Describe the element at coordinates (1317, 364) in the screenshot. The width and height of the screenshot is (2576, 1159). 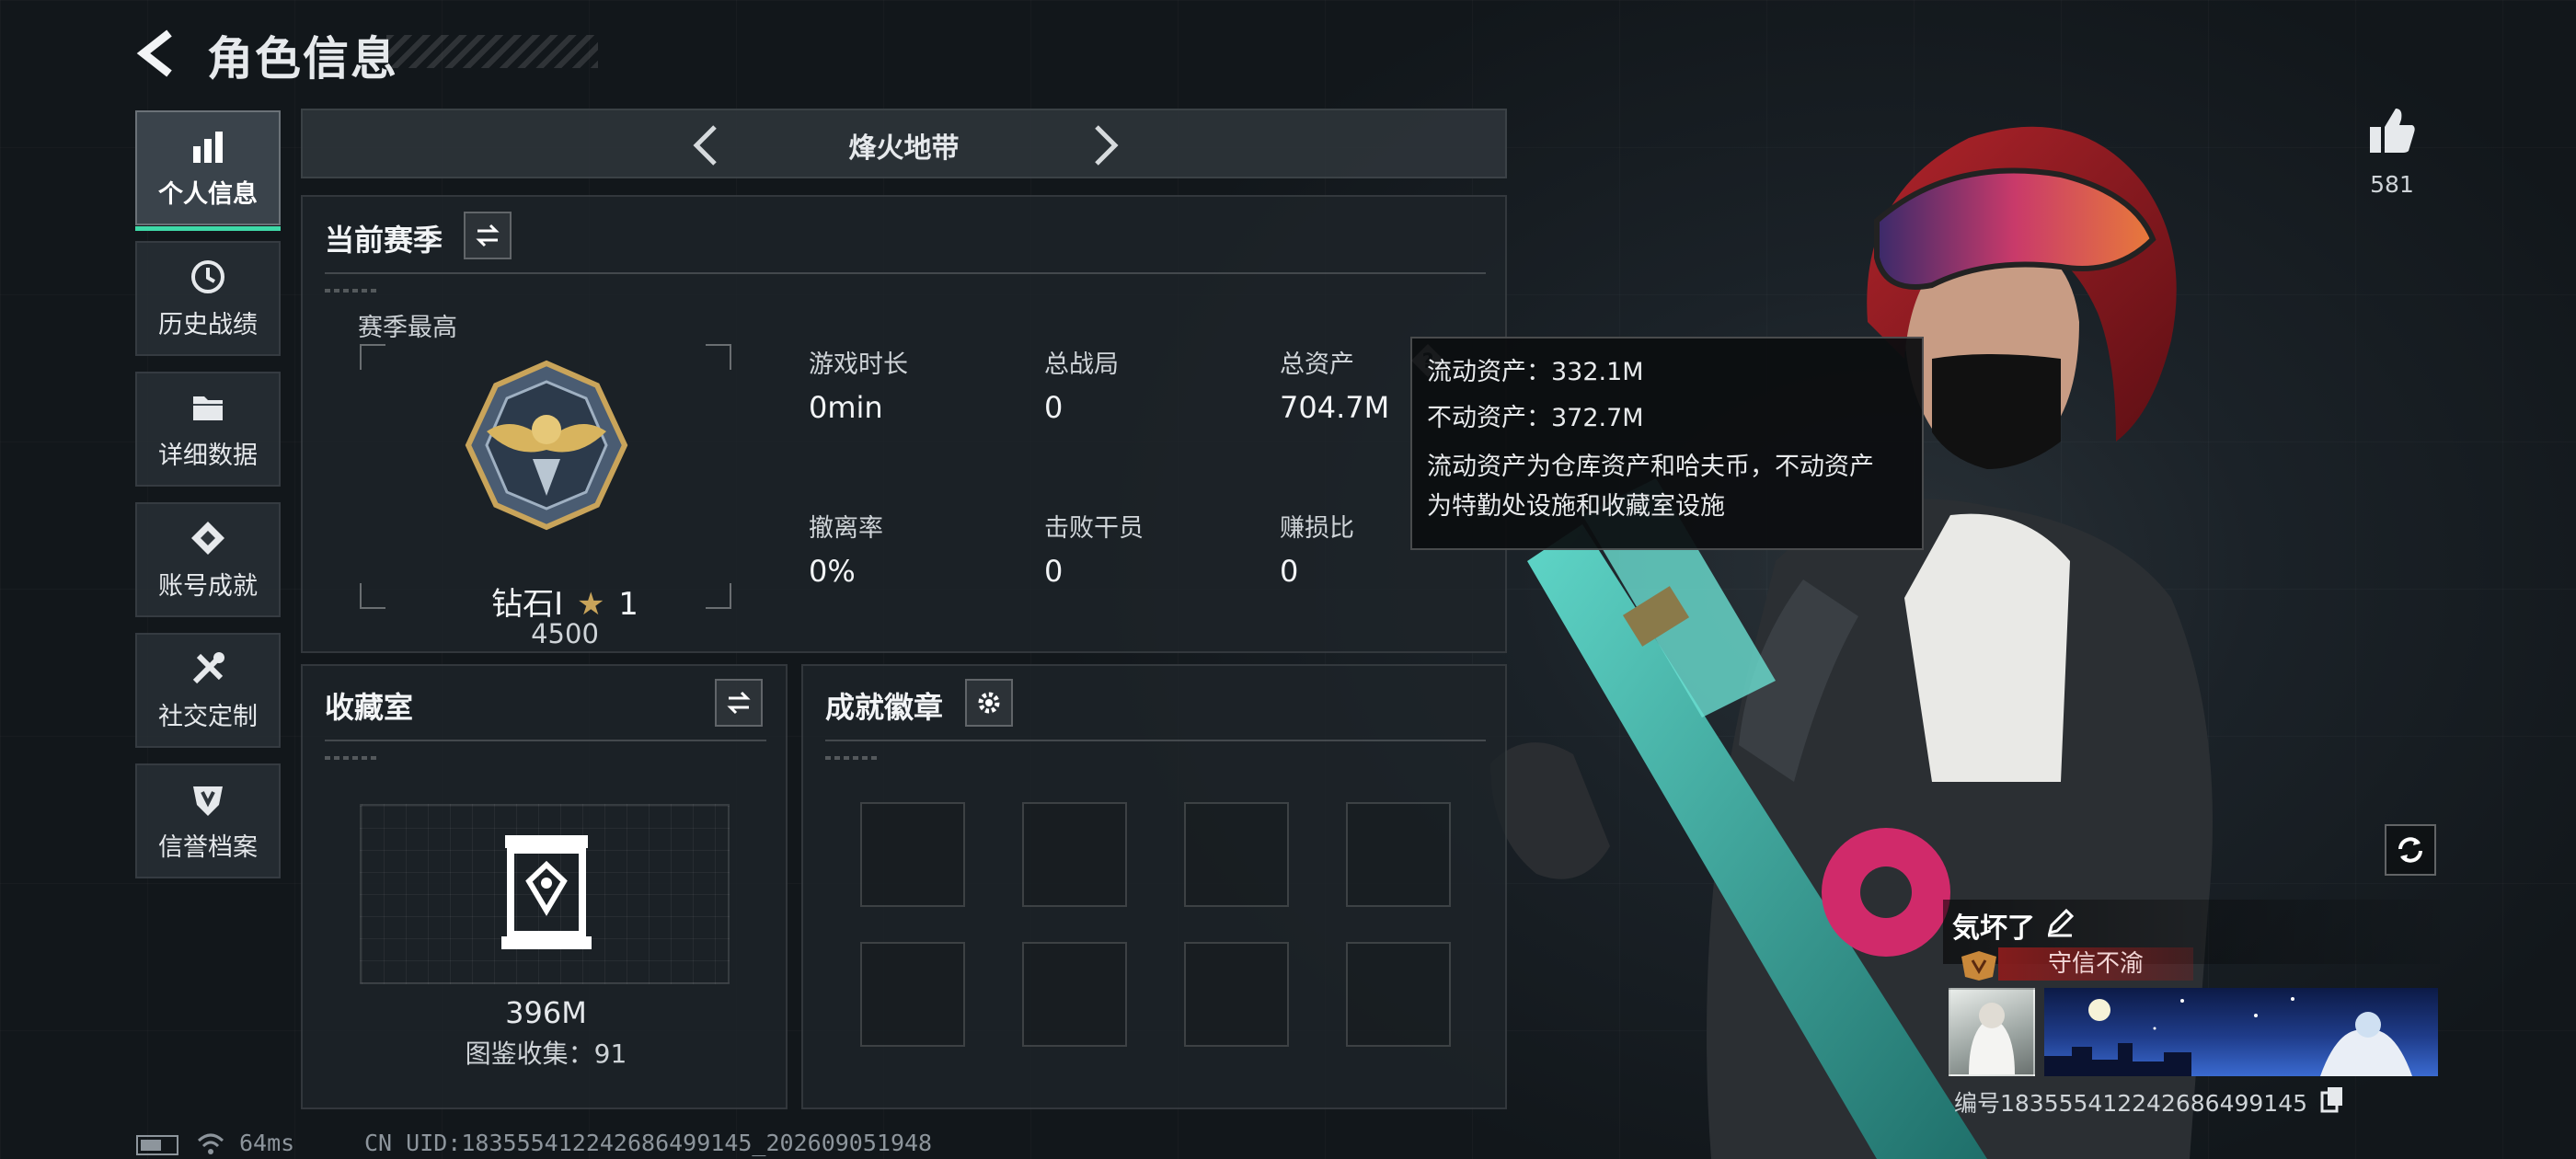
I see `stat-total-assets-label: 总资产` at that location.